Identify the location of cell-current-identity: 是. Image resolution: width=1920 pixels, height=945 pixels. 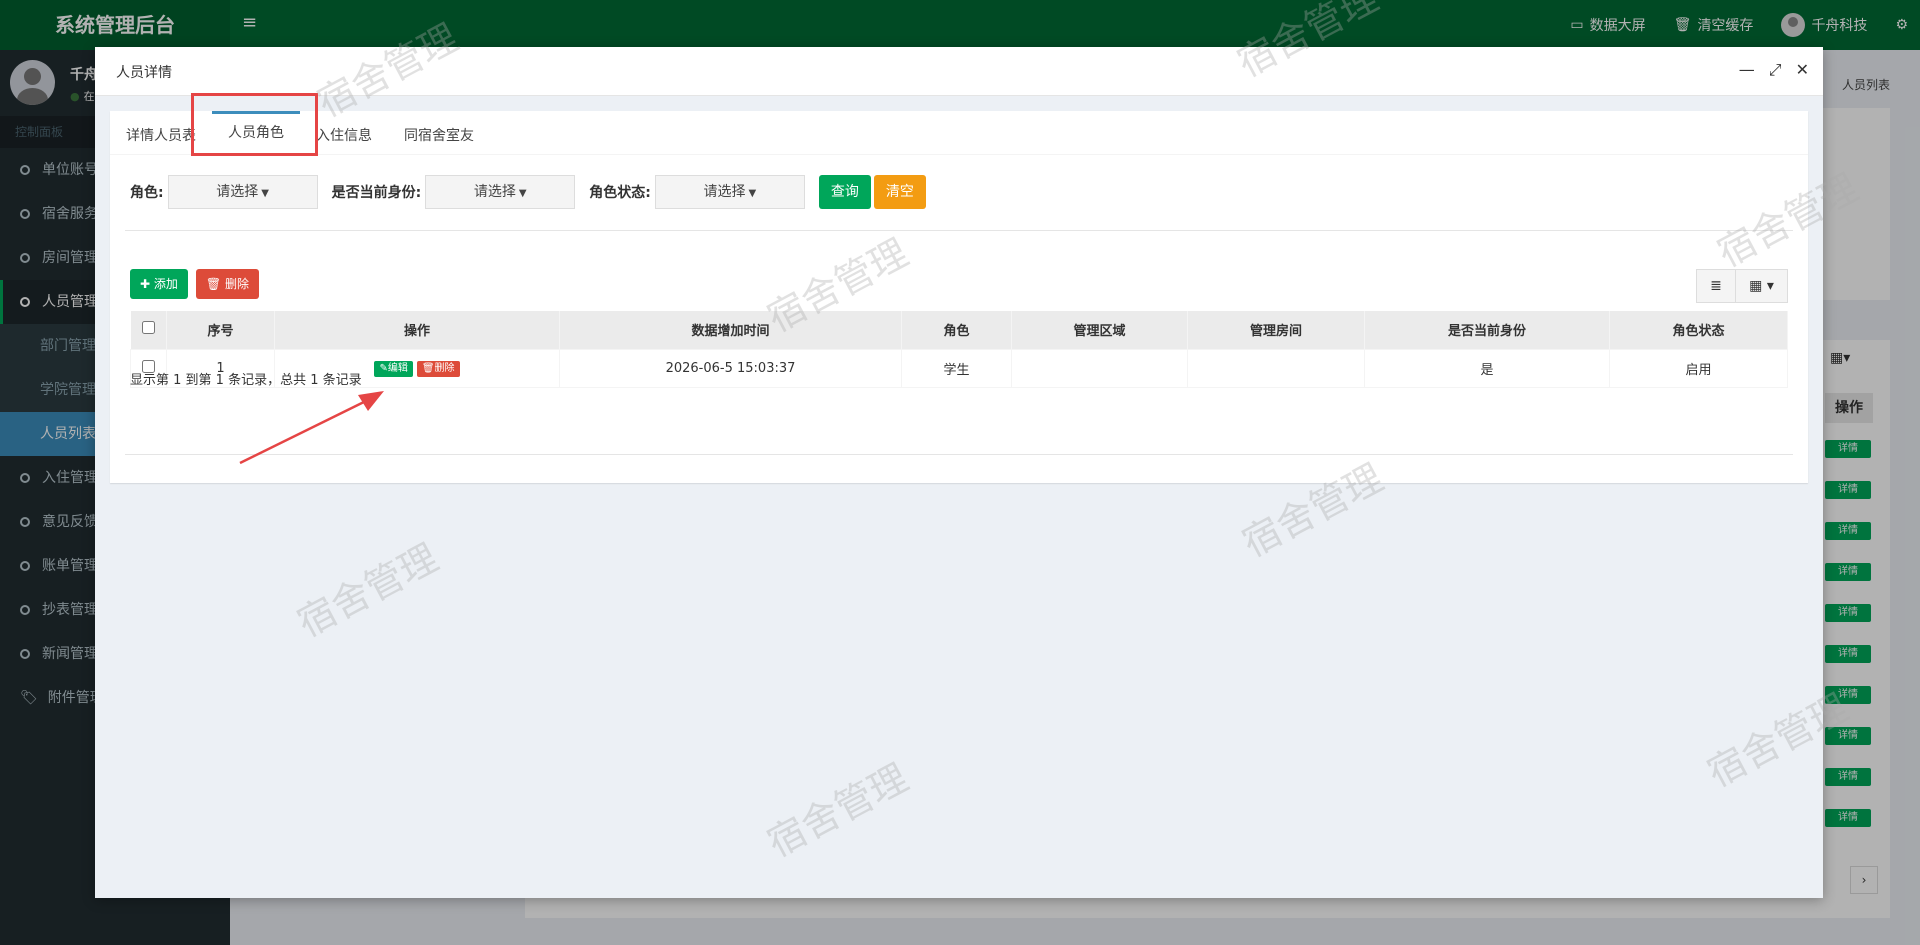
(1487, 368).